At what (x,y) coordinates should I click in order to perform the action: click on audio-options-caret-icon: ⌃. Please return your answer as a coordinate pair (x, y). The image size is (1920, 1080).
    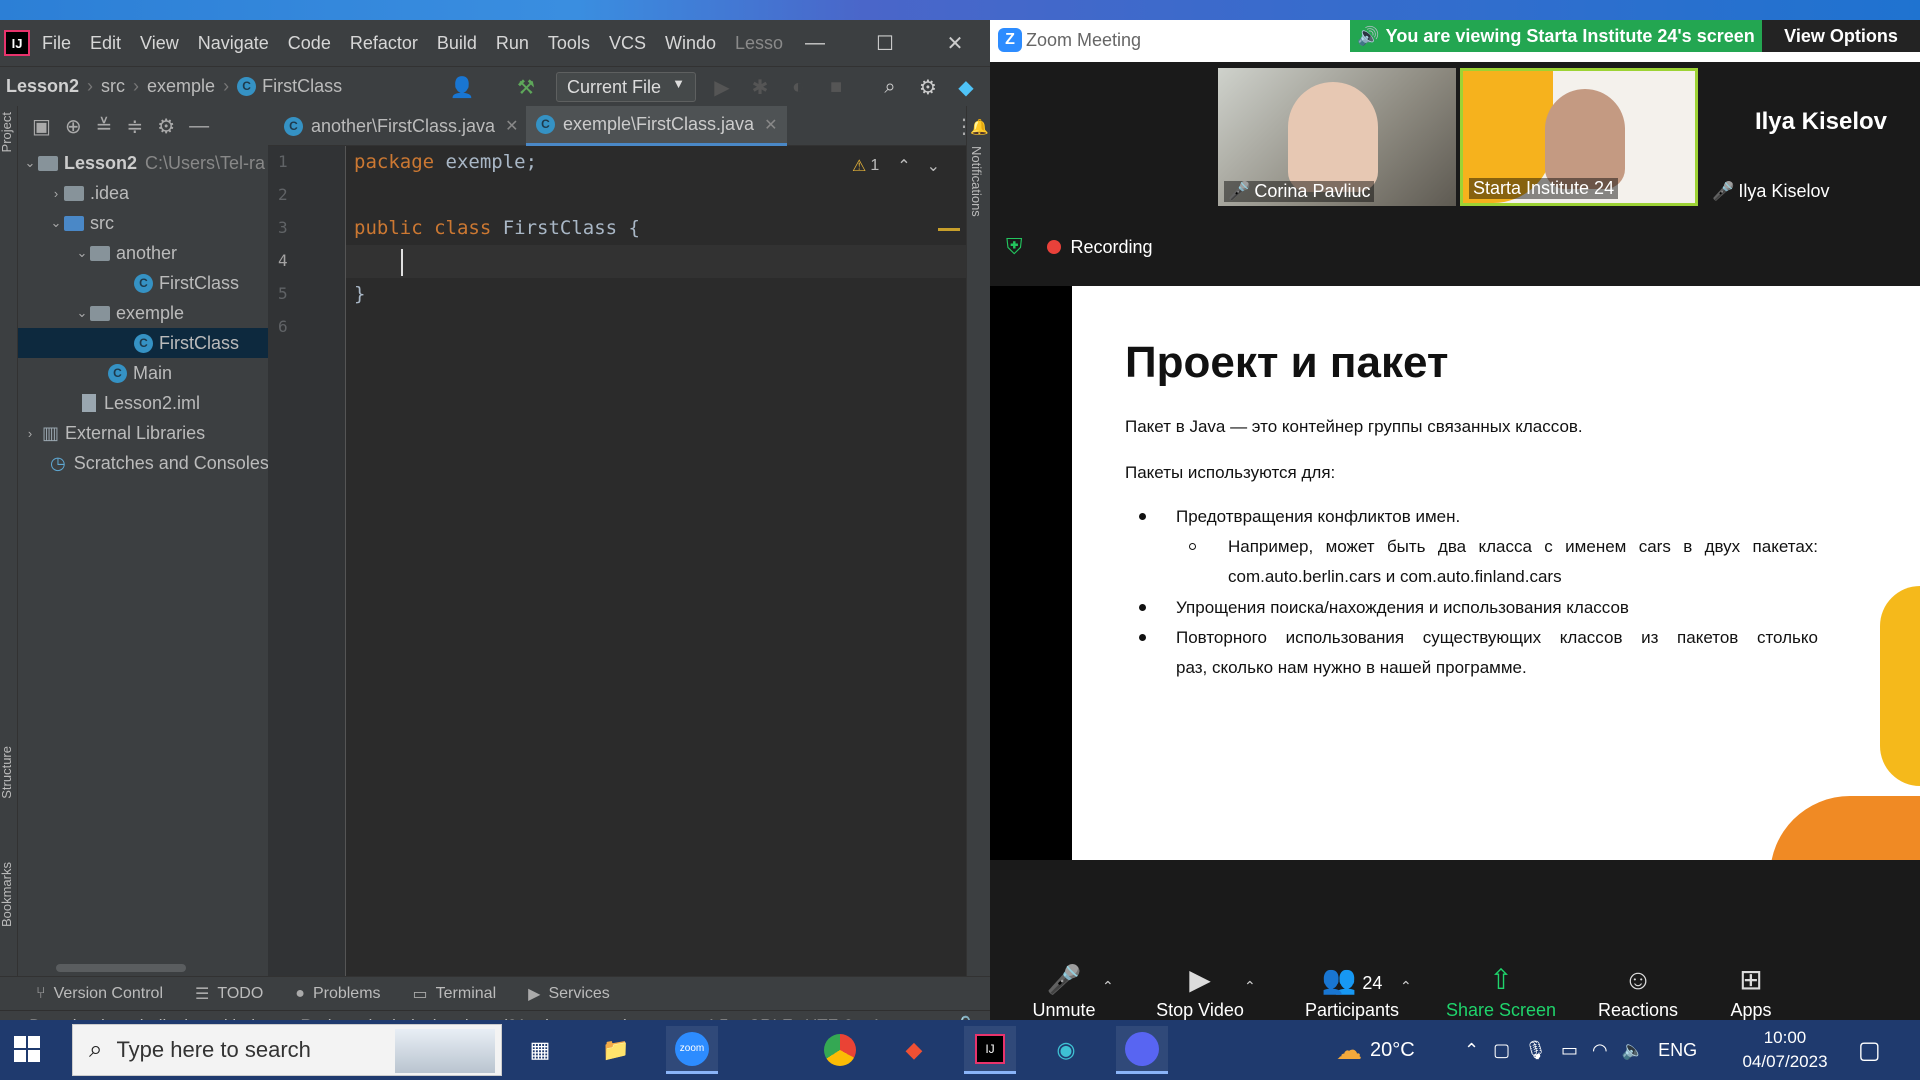
    Looking at the image, I should click on (1108, 986).